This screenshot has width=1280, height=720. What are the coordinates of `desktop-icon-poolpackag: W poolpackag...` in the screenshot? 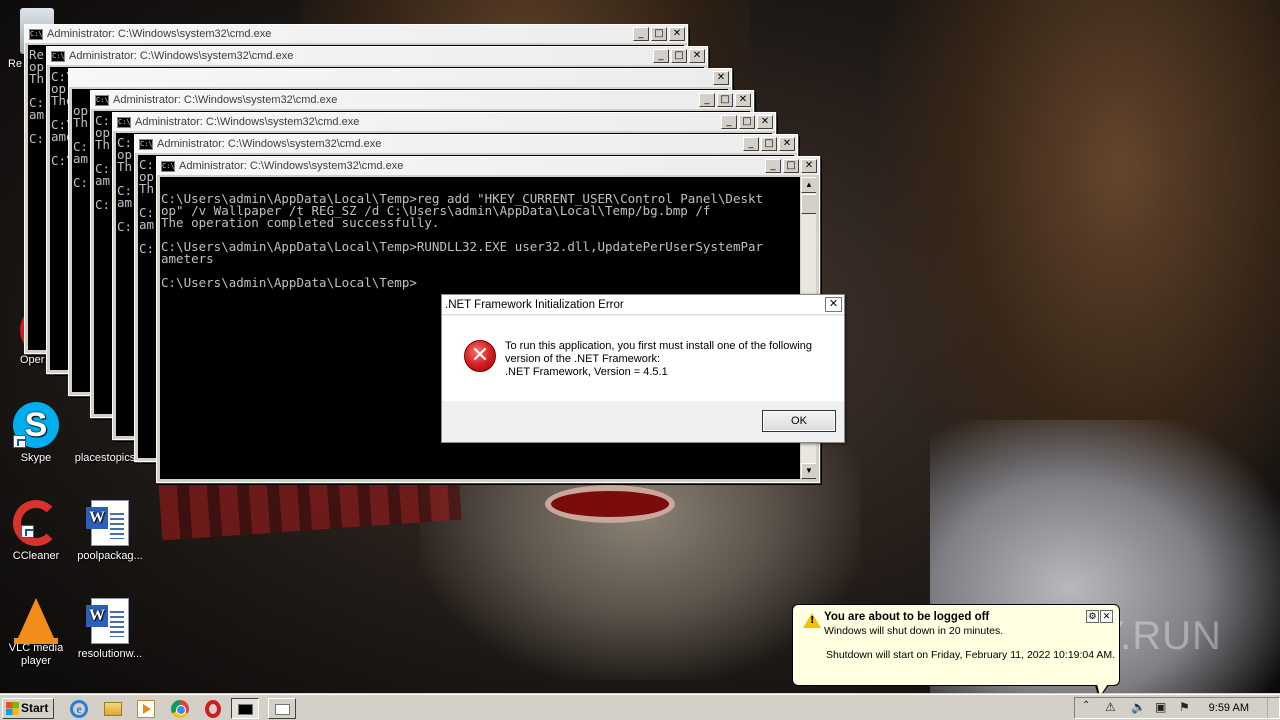 It's located at (110, 531).